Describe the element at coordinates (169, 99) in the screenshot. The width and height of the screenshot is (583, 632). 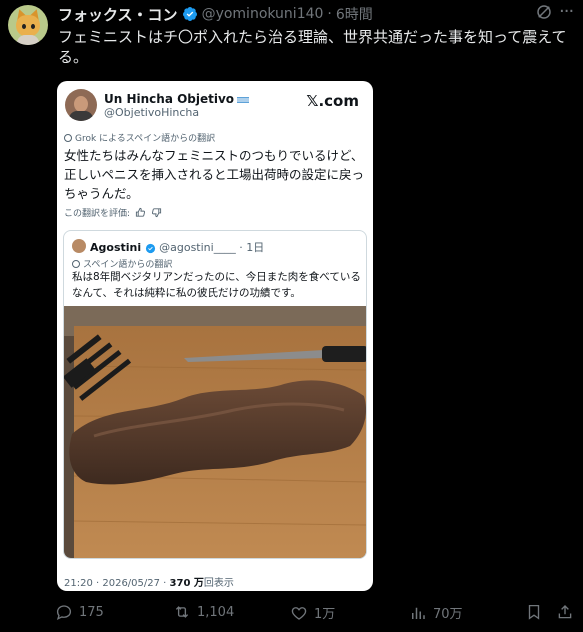
I see `quoted-author-name-text: Un Hincha Objetivo` at that location.